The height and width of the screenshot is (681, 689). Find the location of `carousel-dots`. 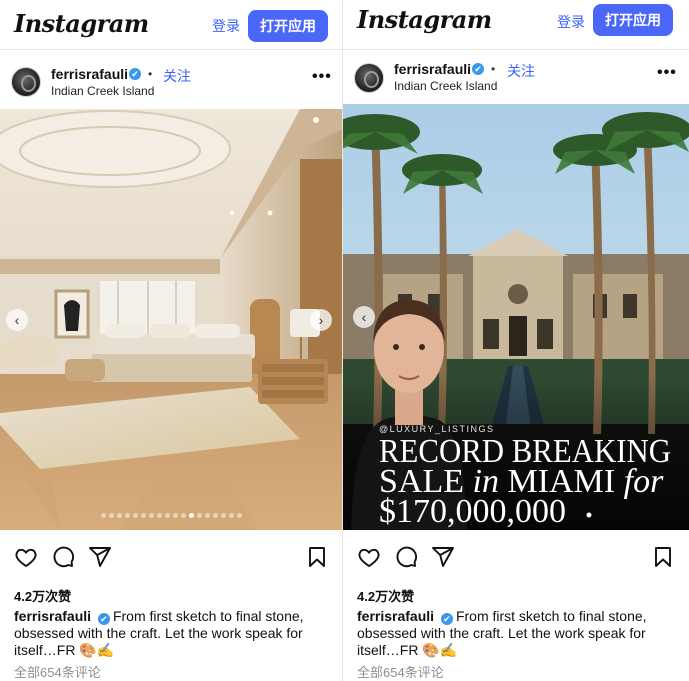

carousel-dots is located at coordinates (171, 517).